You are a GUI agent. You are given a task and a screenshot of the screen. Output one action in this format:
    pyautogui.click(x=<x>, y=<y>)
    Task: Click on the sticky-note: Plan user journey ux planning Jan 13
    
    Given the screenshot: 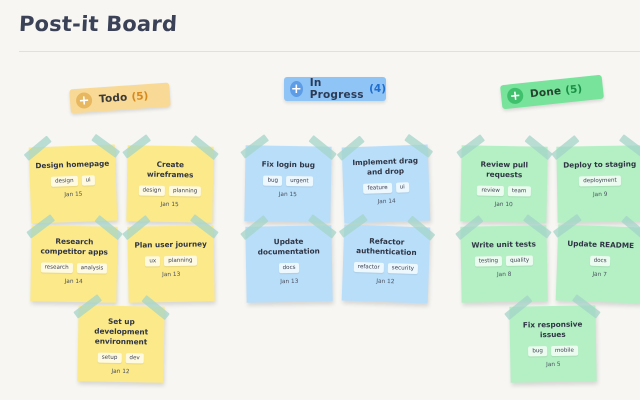 What is the action you would take?
    pyautogui.click(x=170, y=258)
    